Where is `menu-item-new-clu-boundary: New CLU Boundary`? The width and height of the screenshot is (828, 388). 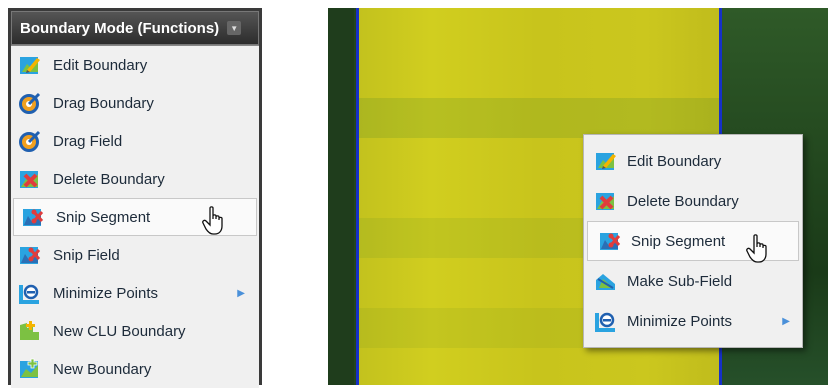 menu-item-new-clu-boundary: New CLU Boundary is located at coordinates (135, 331).